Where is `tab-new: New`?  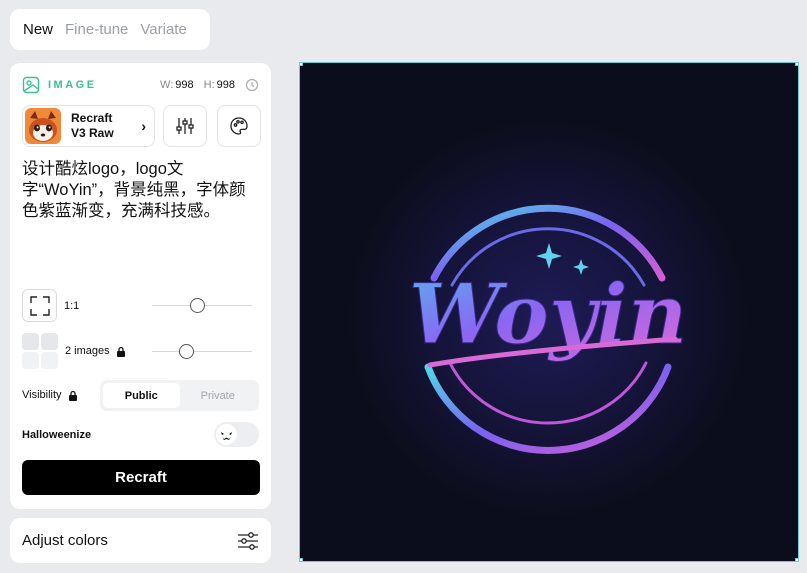 tab-new: New is located at coordinates (38, 29).